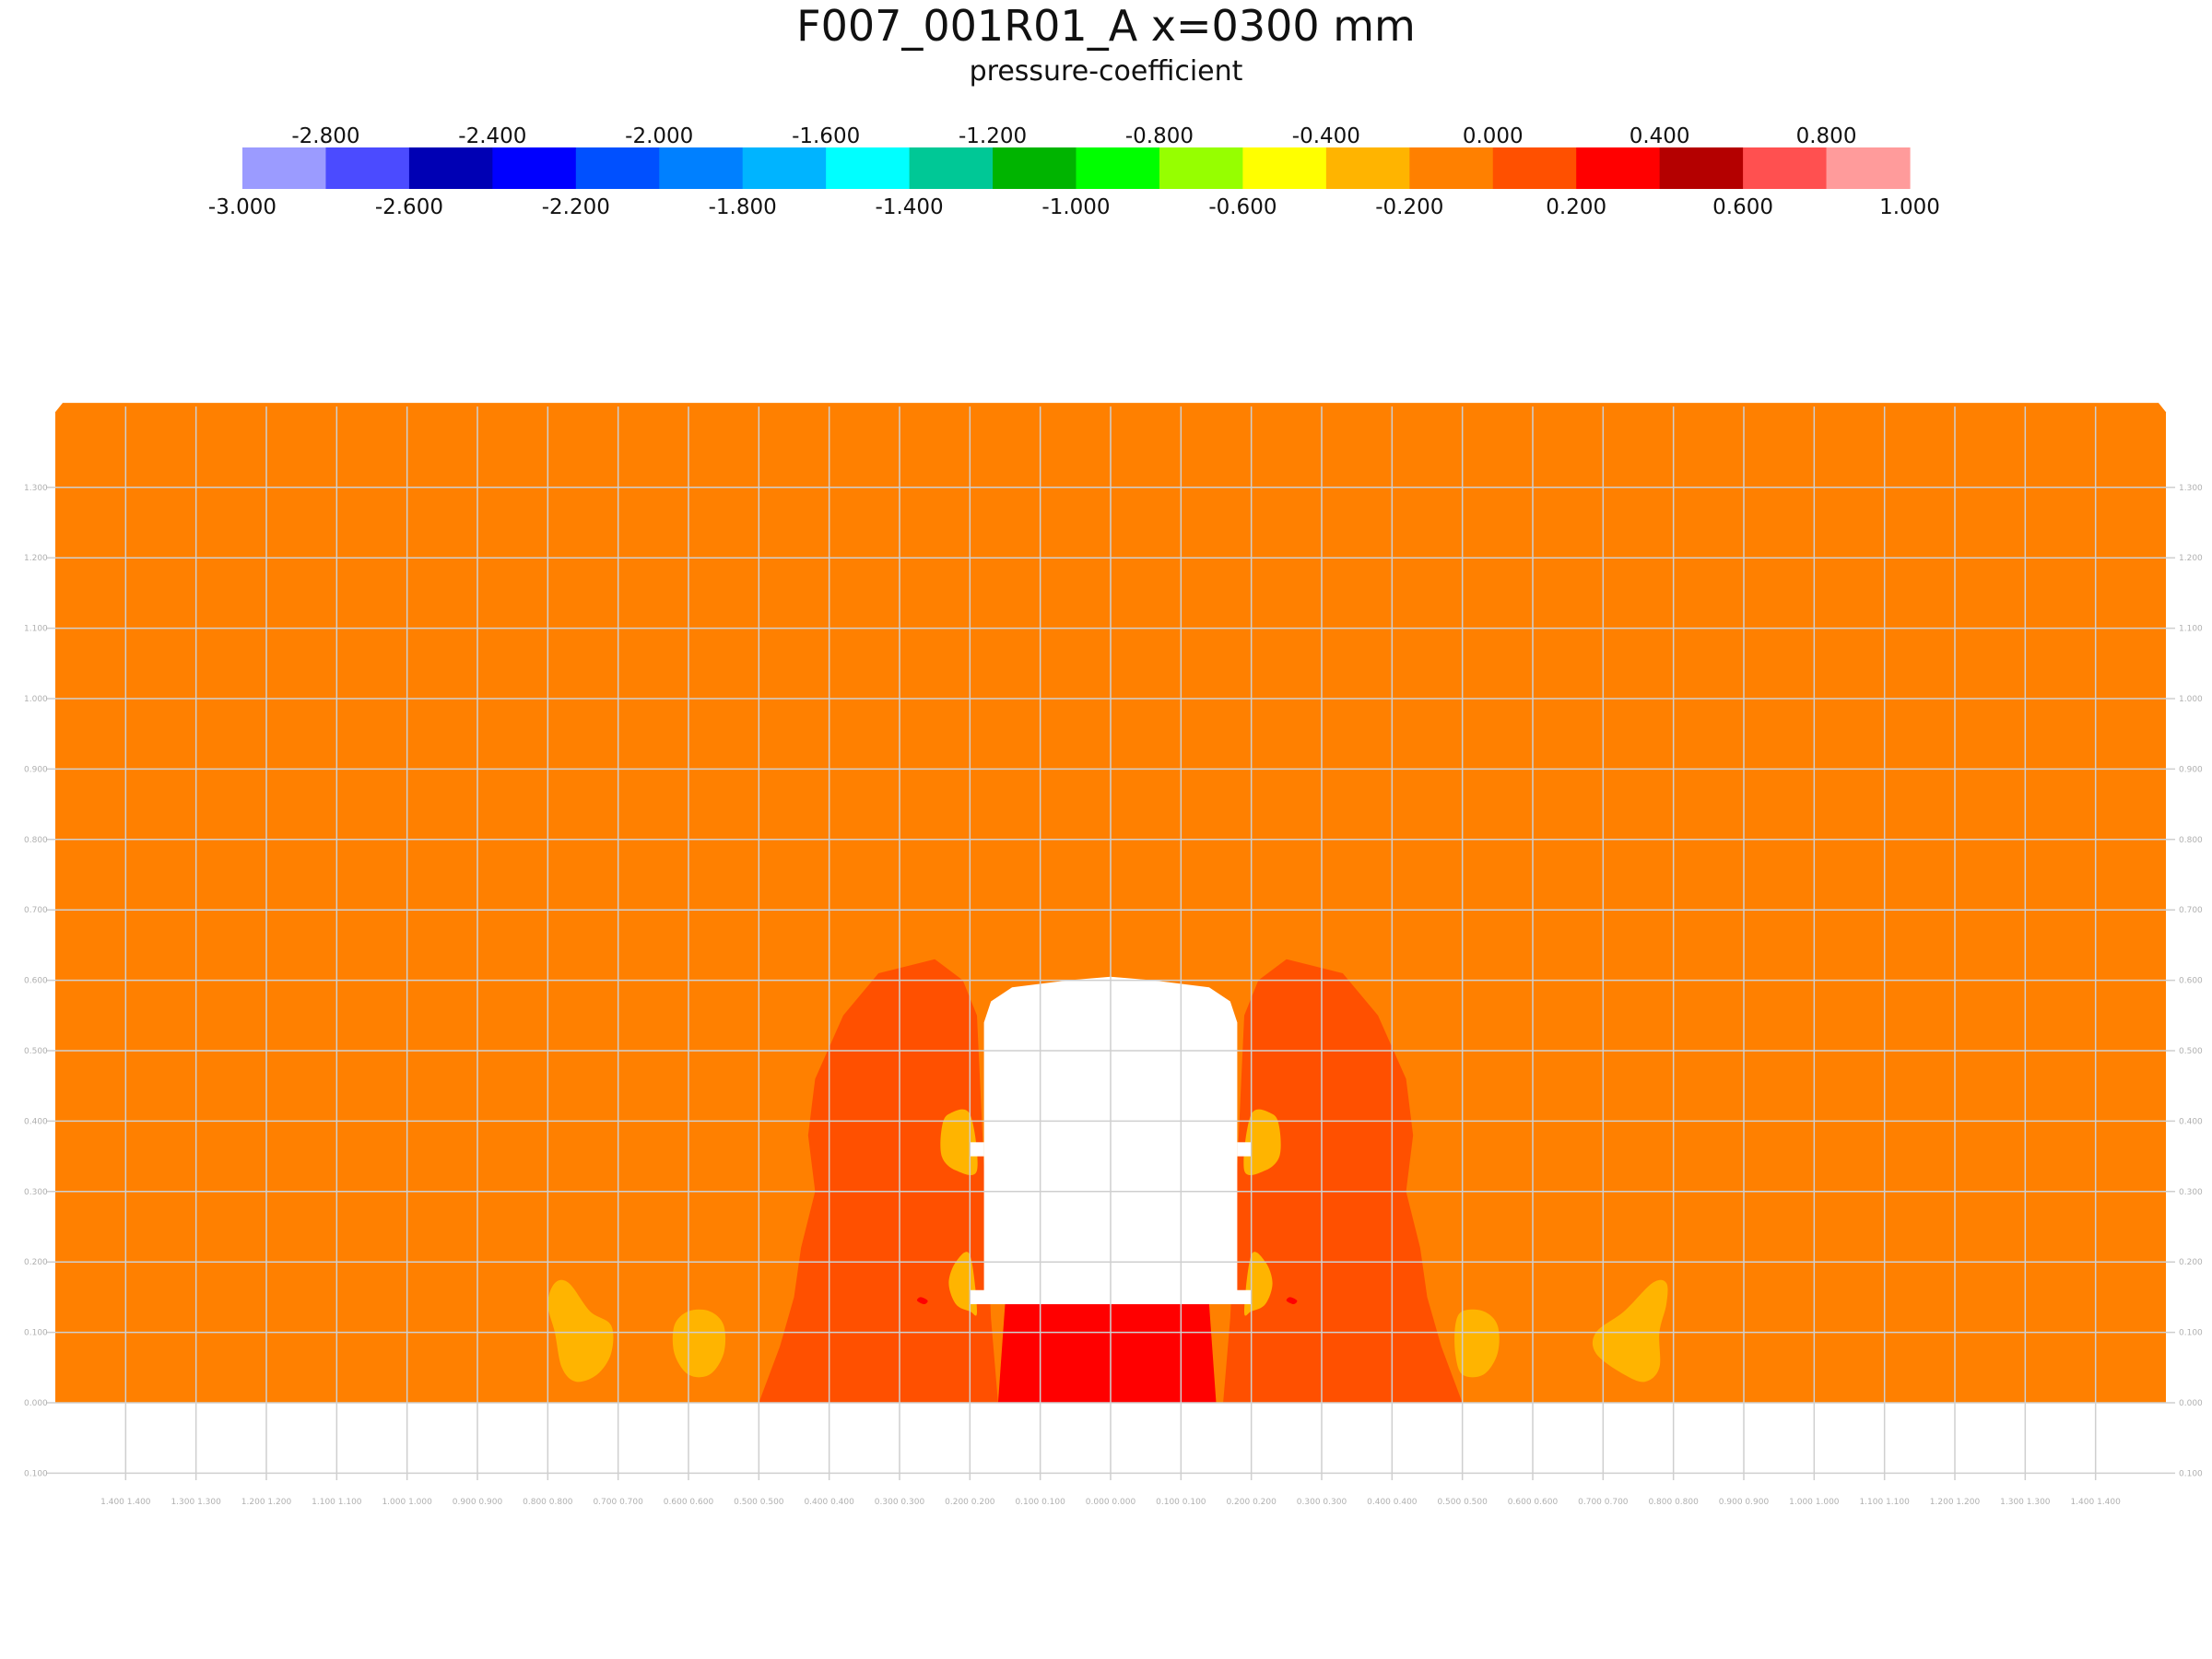 This screenshot has width=2212, height=1659. I want to click on y-tick-label-left: 1.300, so click(36, 488).